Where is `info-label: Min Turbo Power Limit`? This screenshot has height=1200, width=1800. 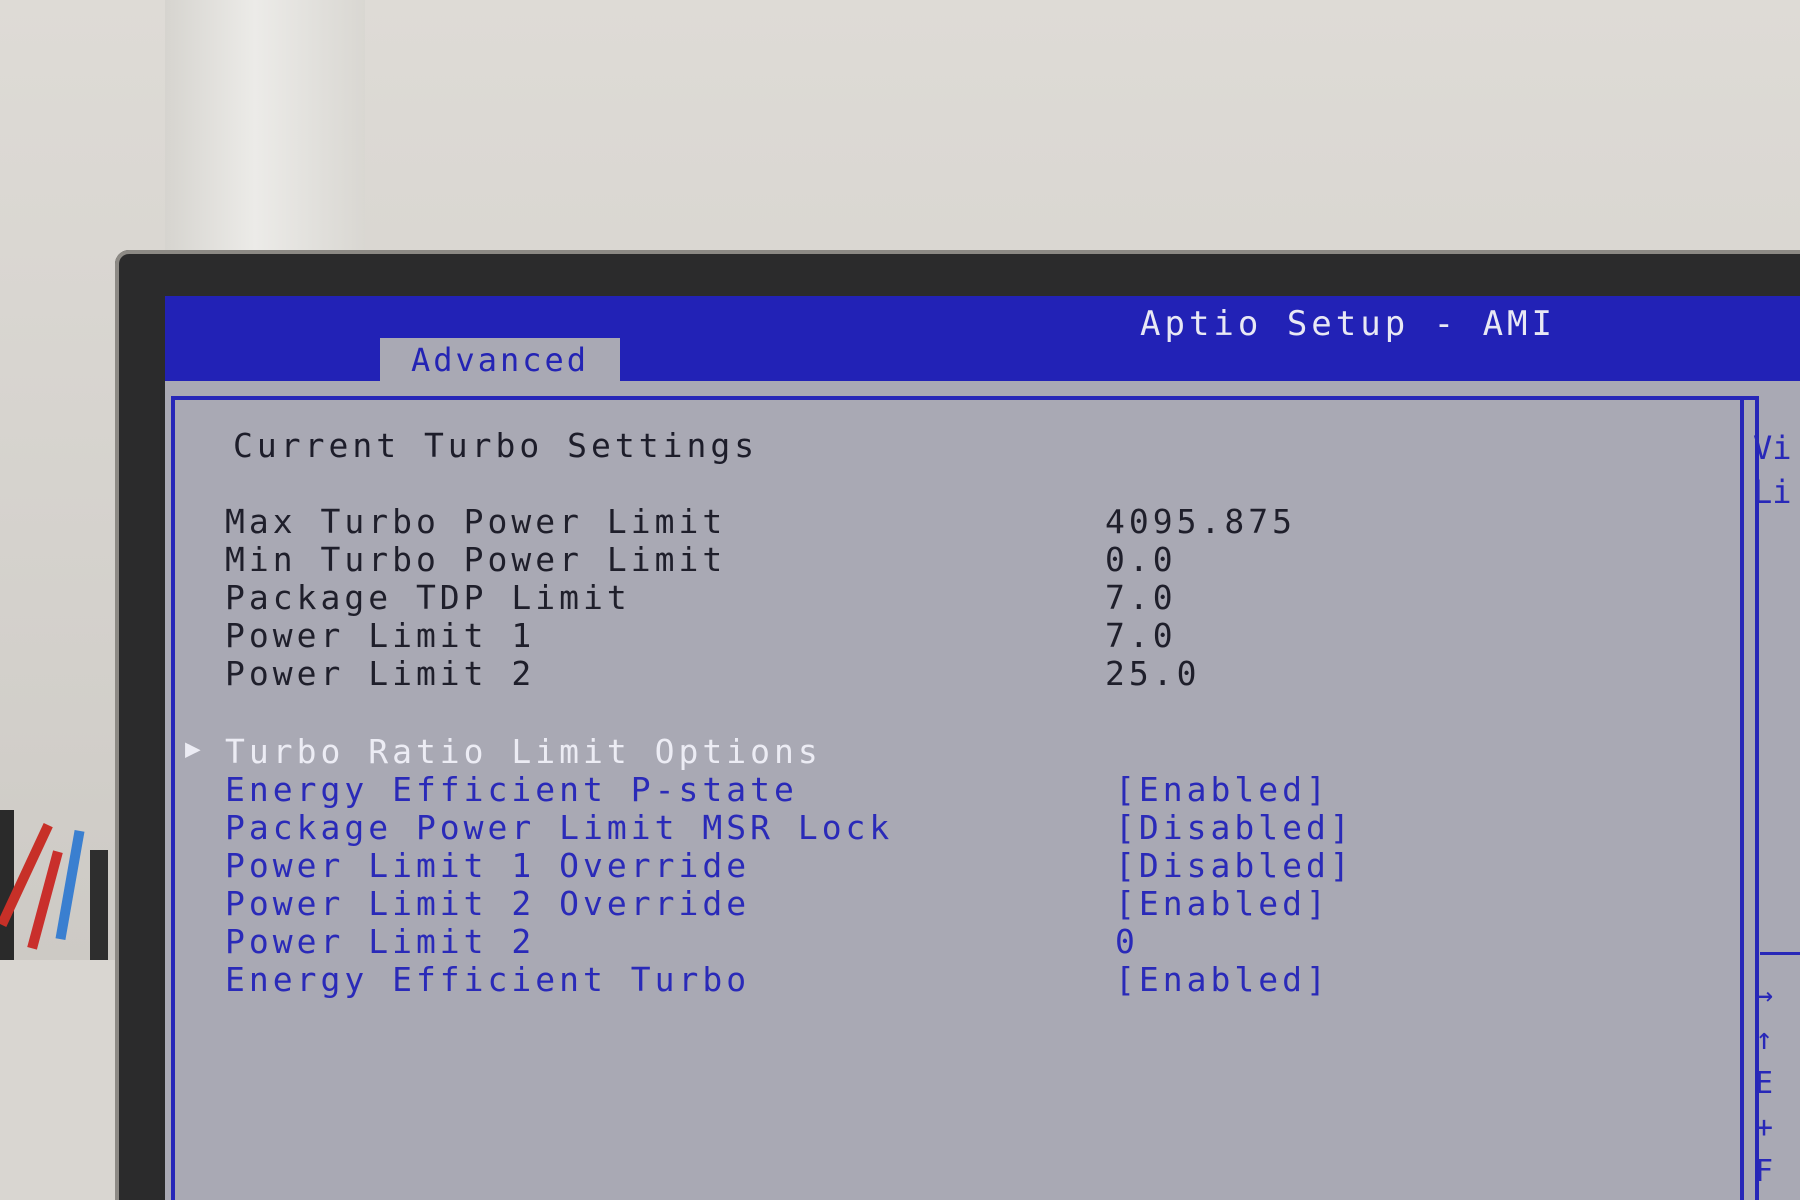
info-label: Min Turbo Power Limit is located at coordinates (476, 559).